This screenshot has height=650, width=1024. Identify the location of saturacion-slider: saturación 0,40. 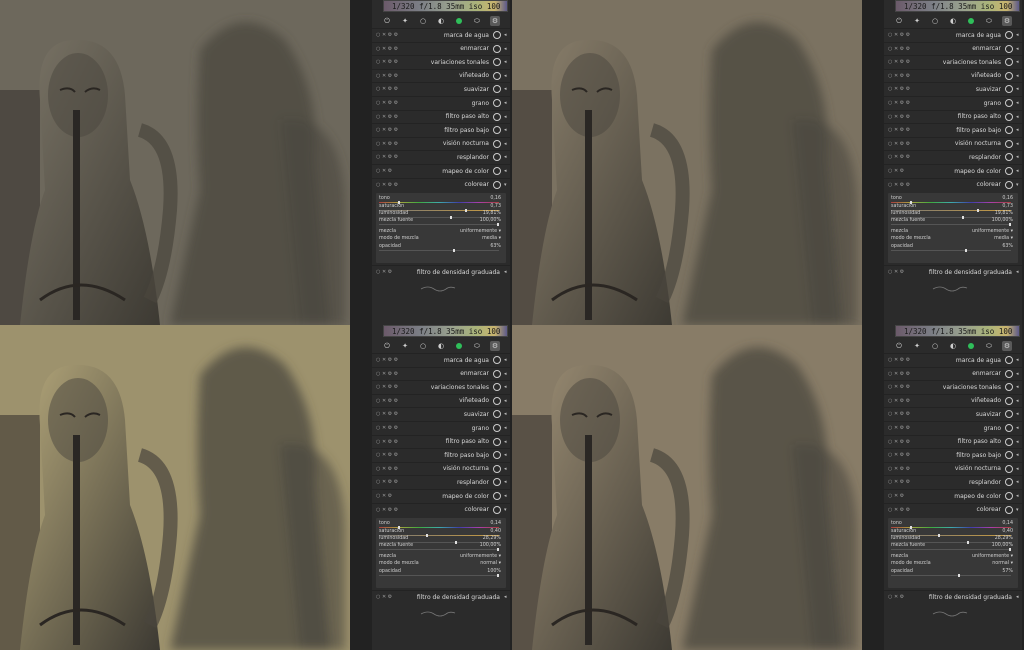
(953, 533).